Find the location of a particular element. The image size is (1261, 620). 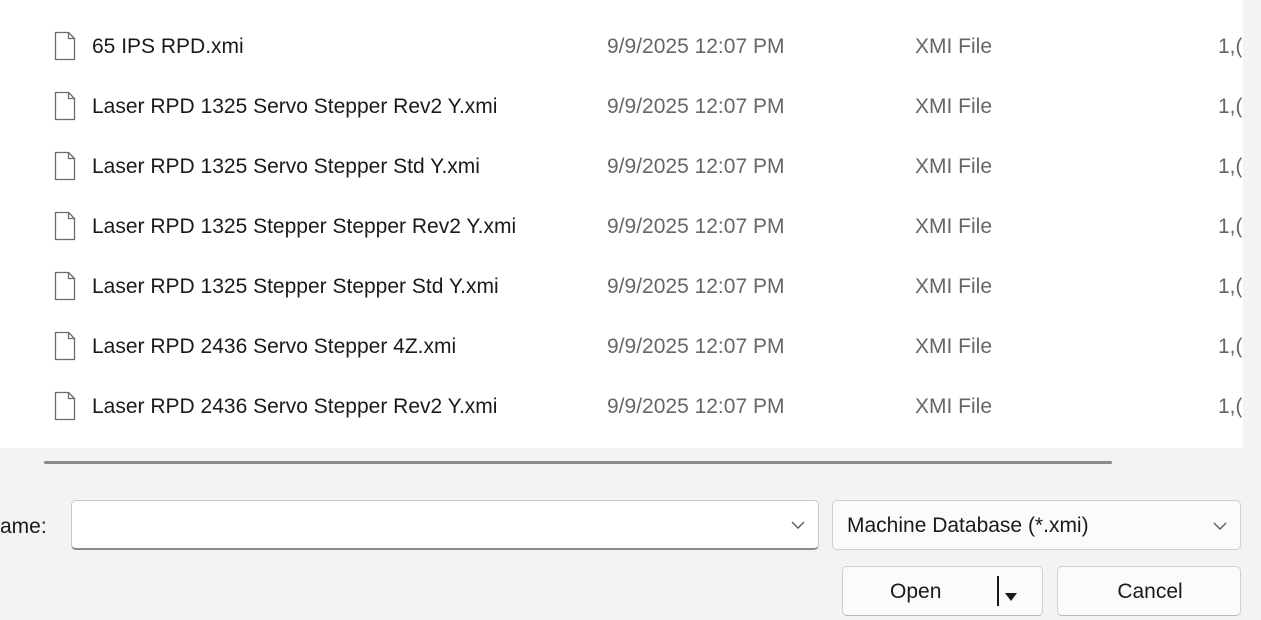

file-name-label: ame: is located at coordinates (23, 526).